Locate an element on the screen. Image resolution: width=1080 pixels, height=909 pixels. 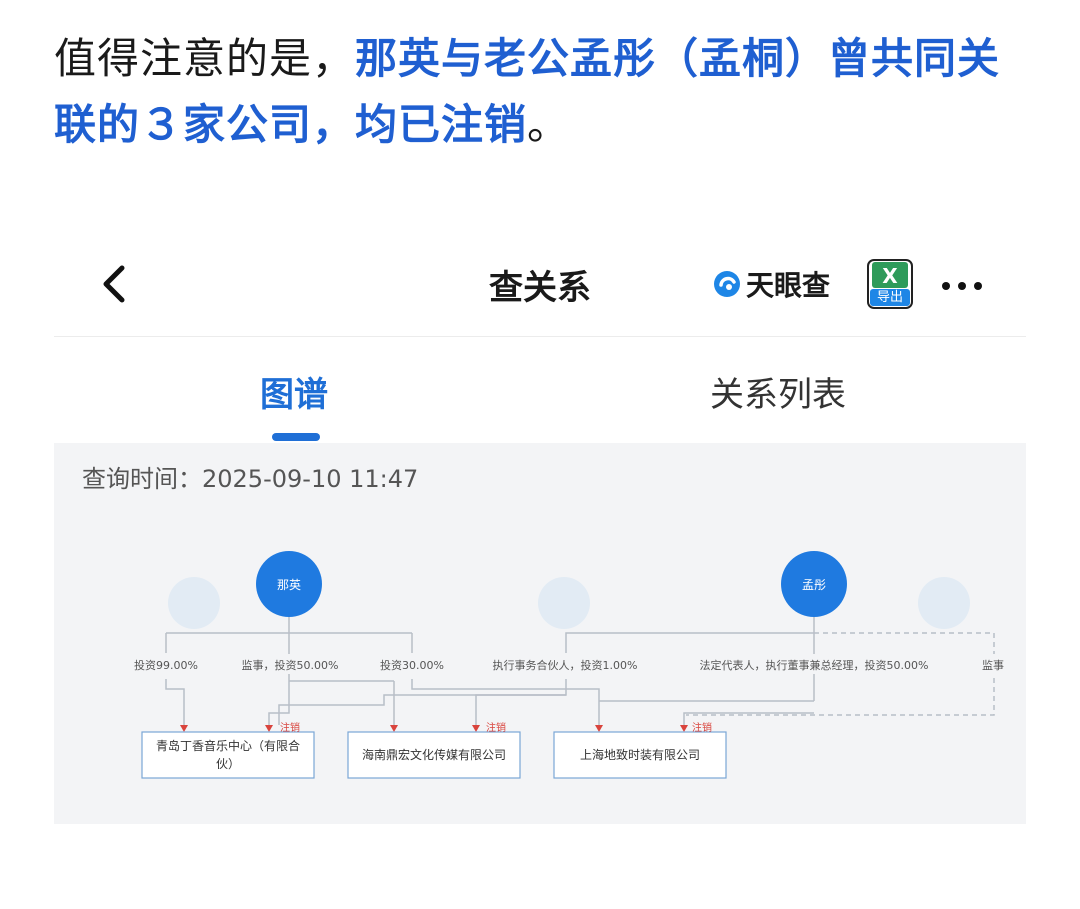
article-text-plain: 值得注意的是， is located at coordinates (205, 58).